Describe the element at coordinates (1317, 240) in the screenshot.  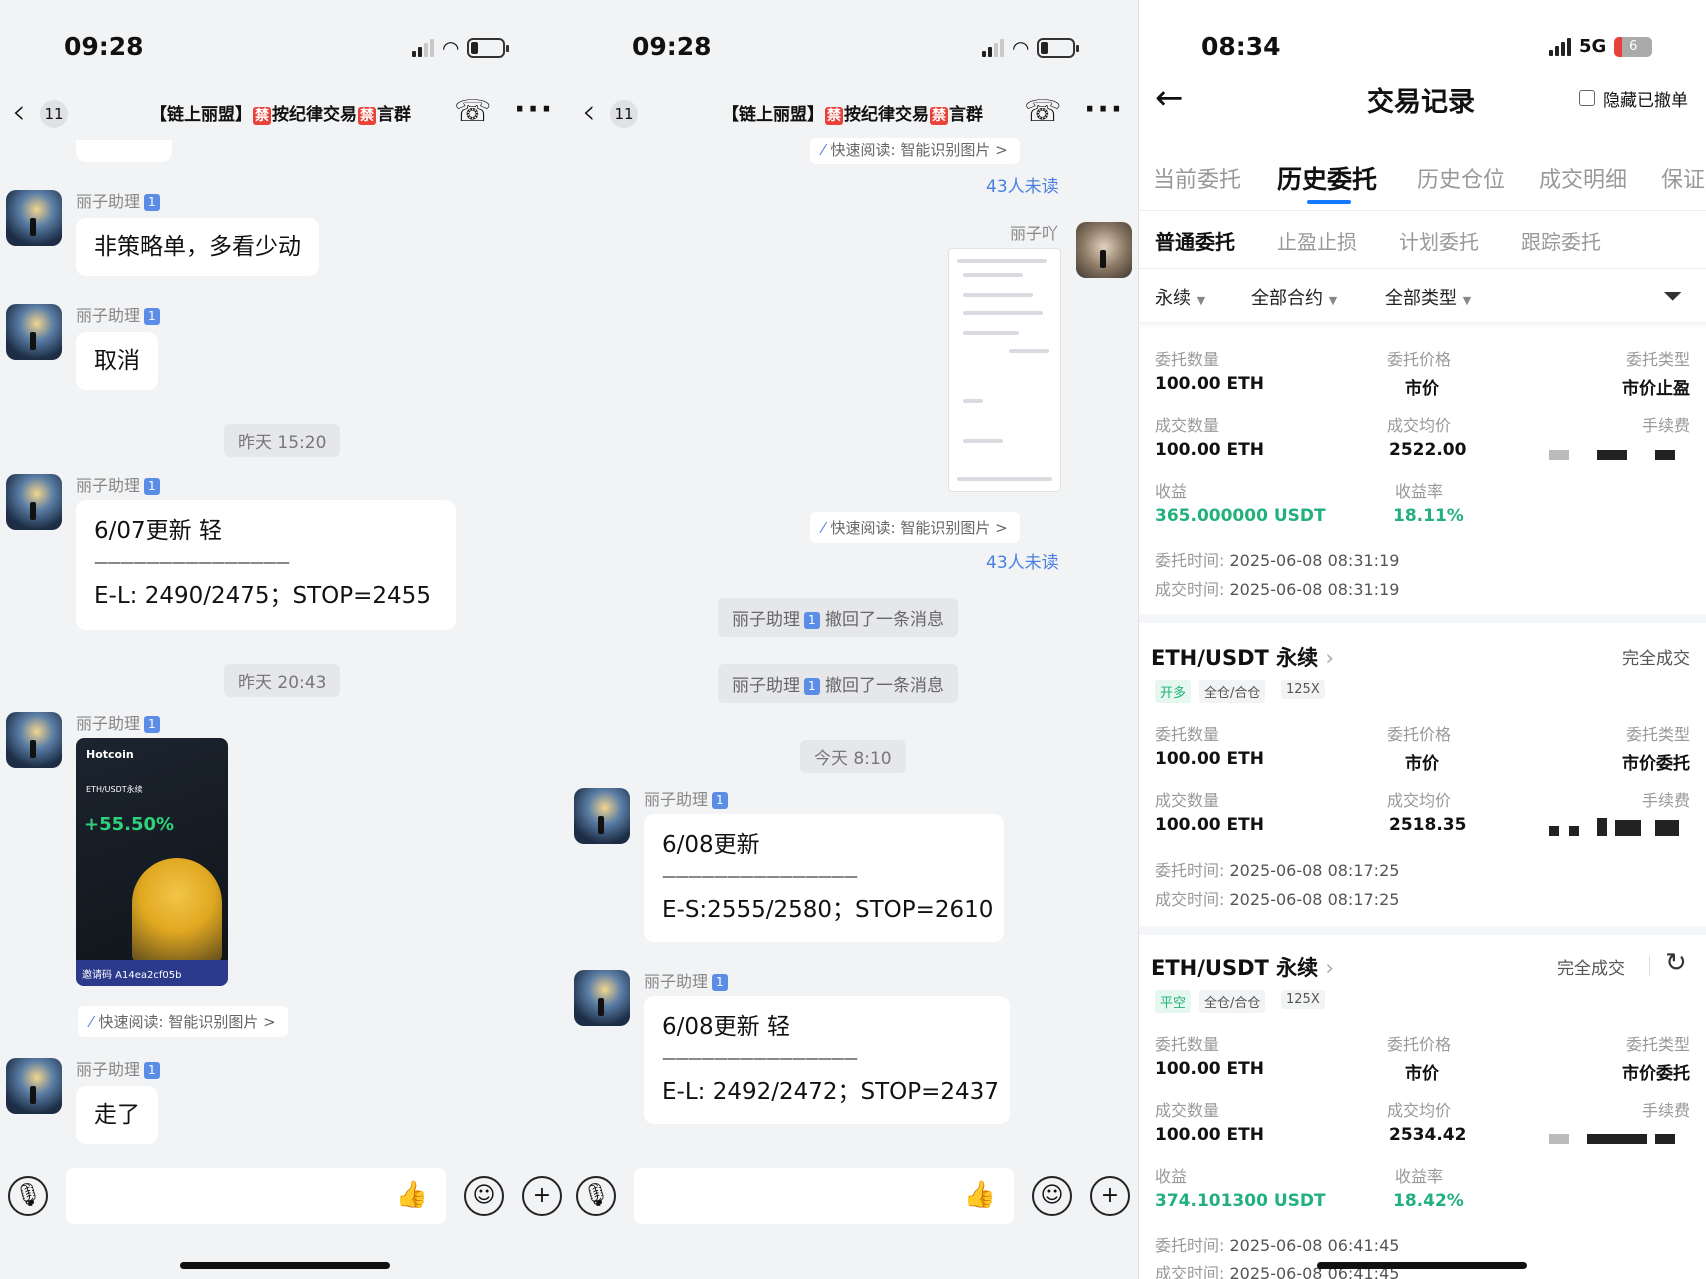
I see `subtab-tp-sl: 止盈止损` at that location.